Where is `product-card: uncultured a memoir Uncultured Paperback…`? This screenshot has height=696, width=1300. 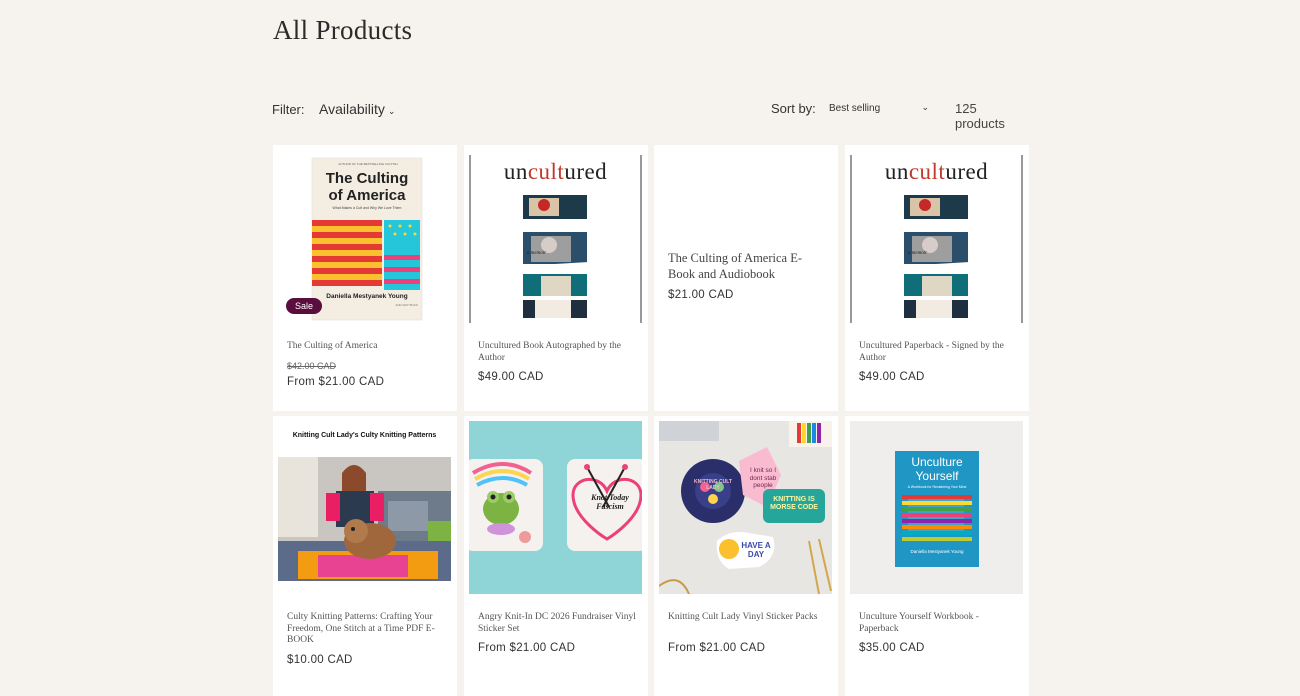
product-card: uncultured a memoir Uncultured Paperback… is located at coordinates (937, 278).